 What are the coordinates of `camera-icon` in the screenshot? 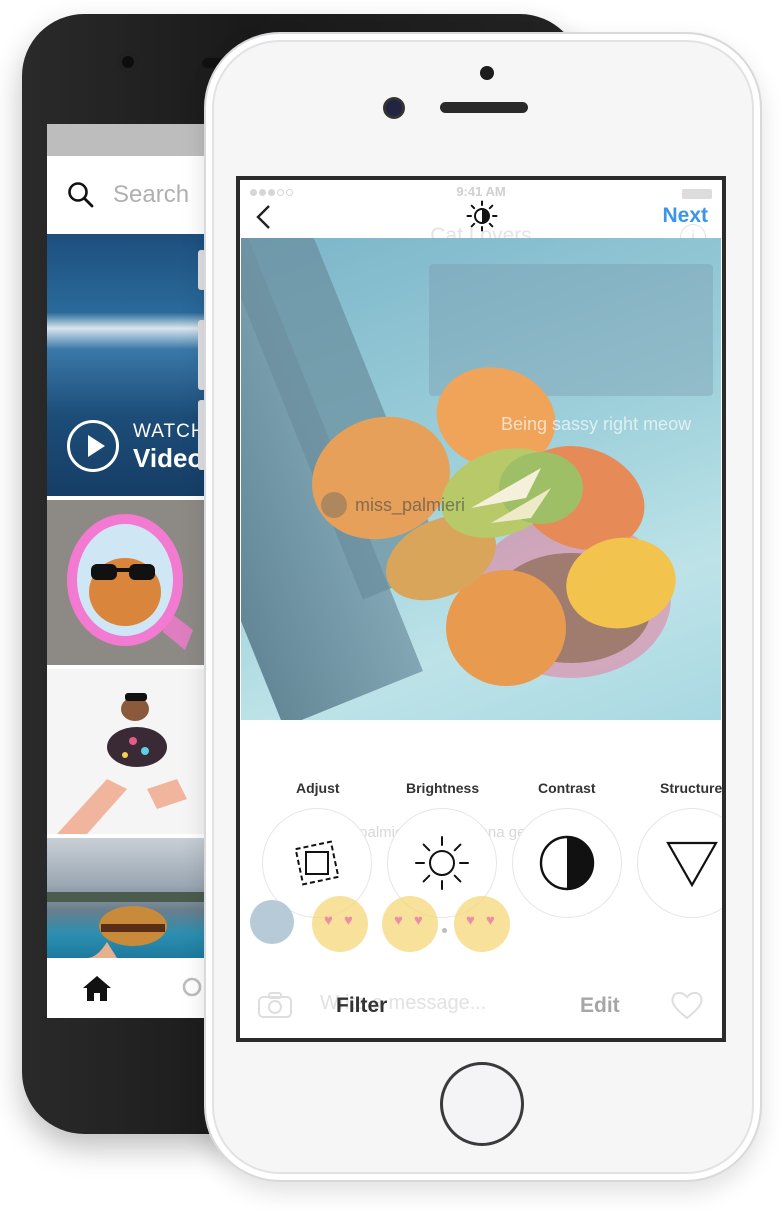 It's located at (275, 1005).